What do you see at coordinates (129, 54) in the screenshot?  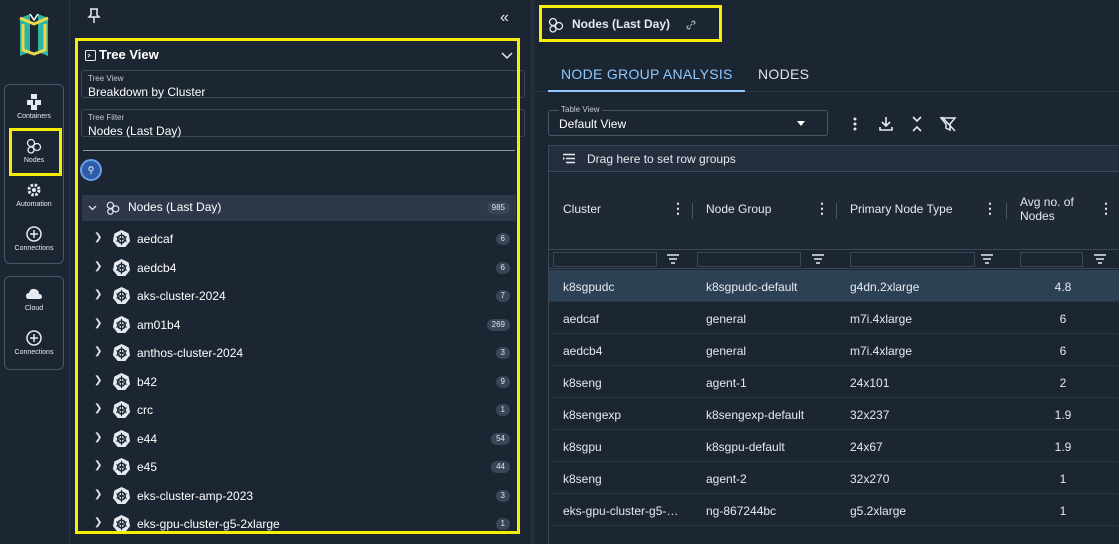 I see `tree-view-title: Tree View` at bounding box center [129, 54].